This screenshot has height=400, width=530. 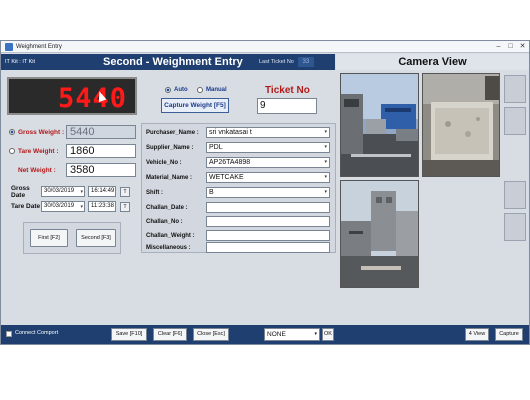 What do you see at coordinates (212, 90) in the screenshot?
I see `manual-mode-option: Manual` at bounding box center [212, 90].